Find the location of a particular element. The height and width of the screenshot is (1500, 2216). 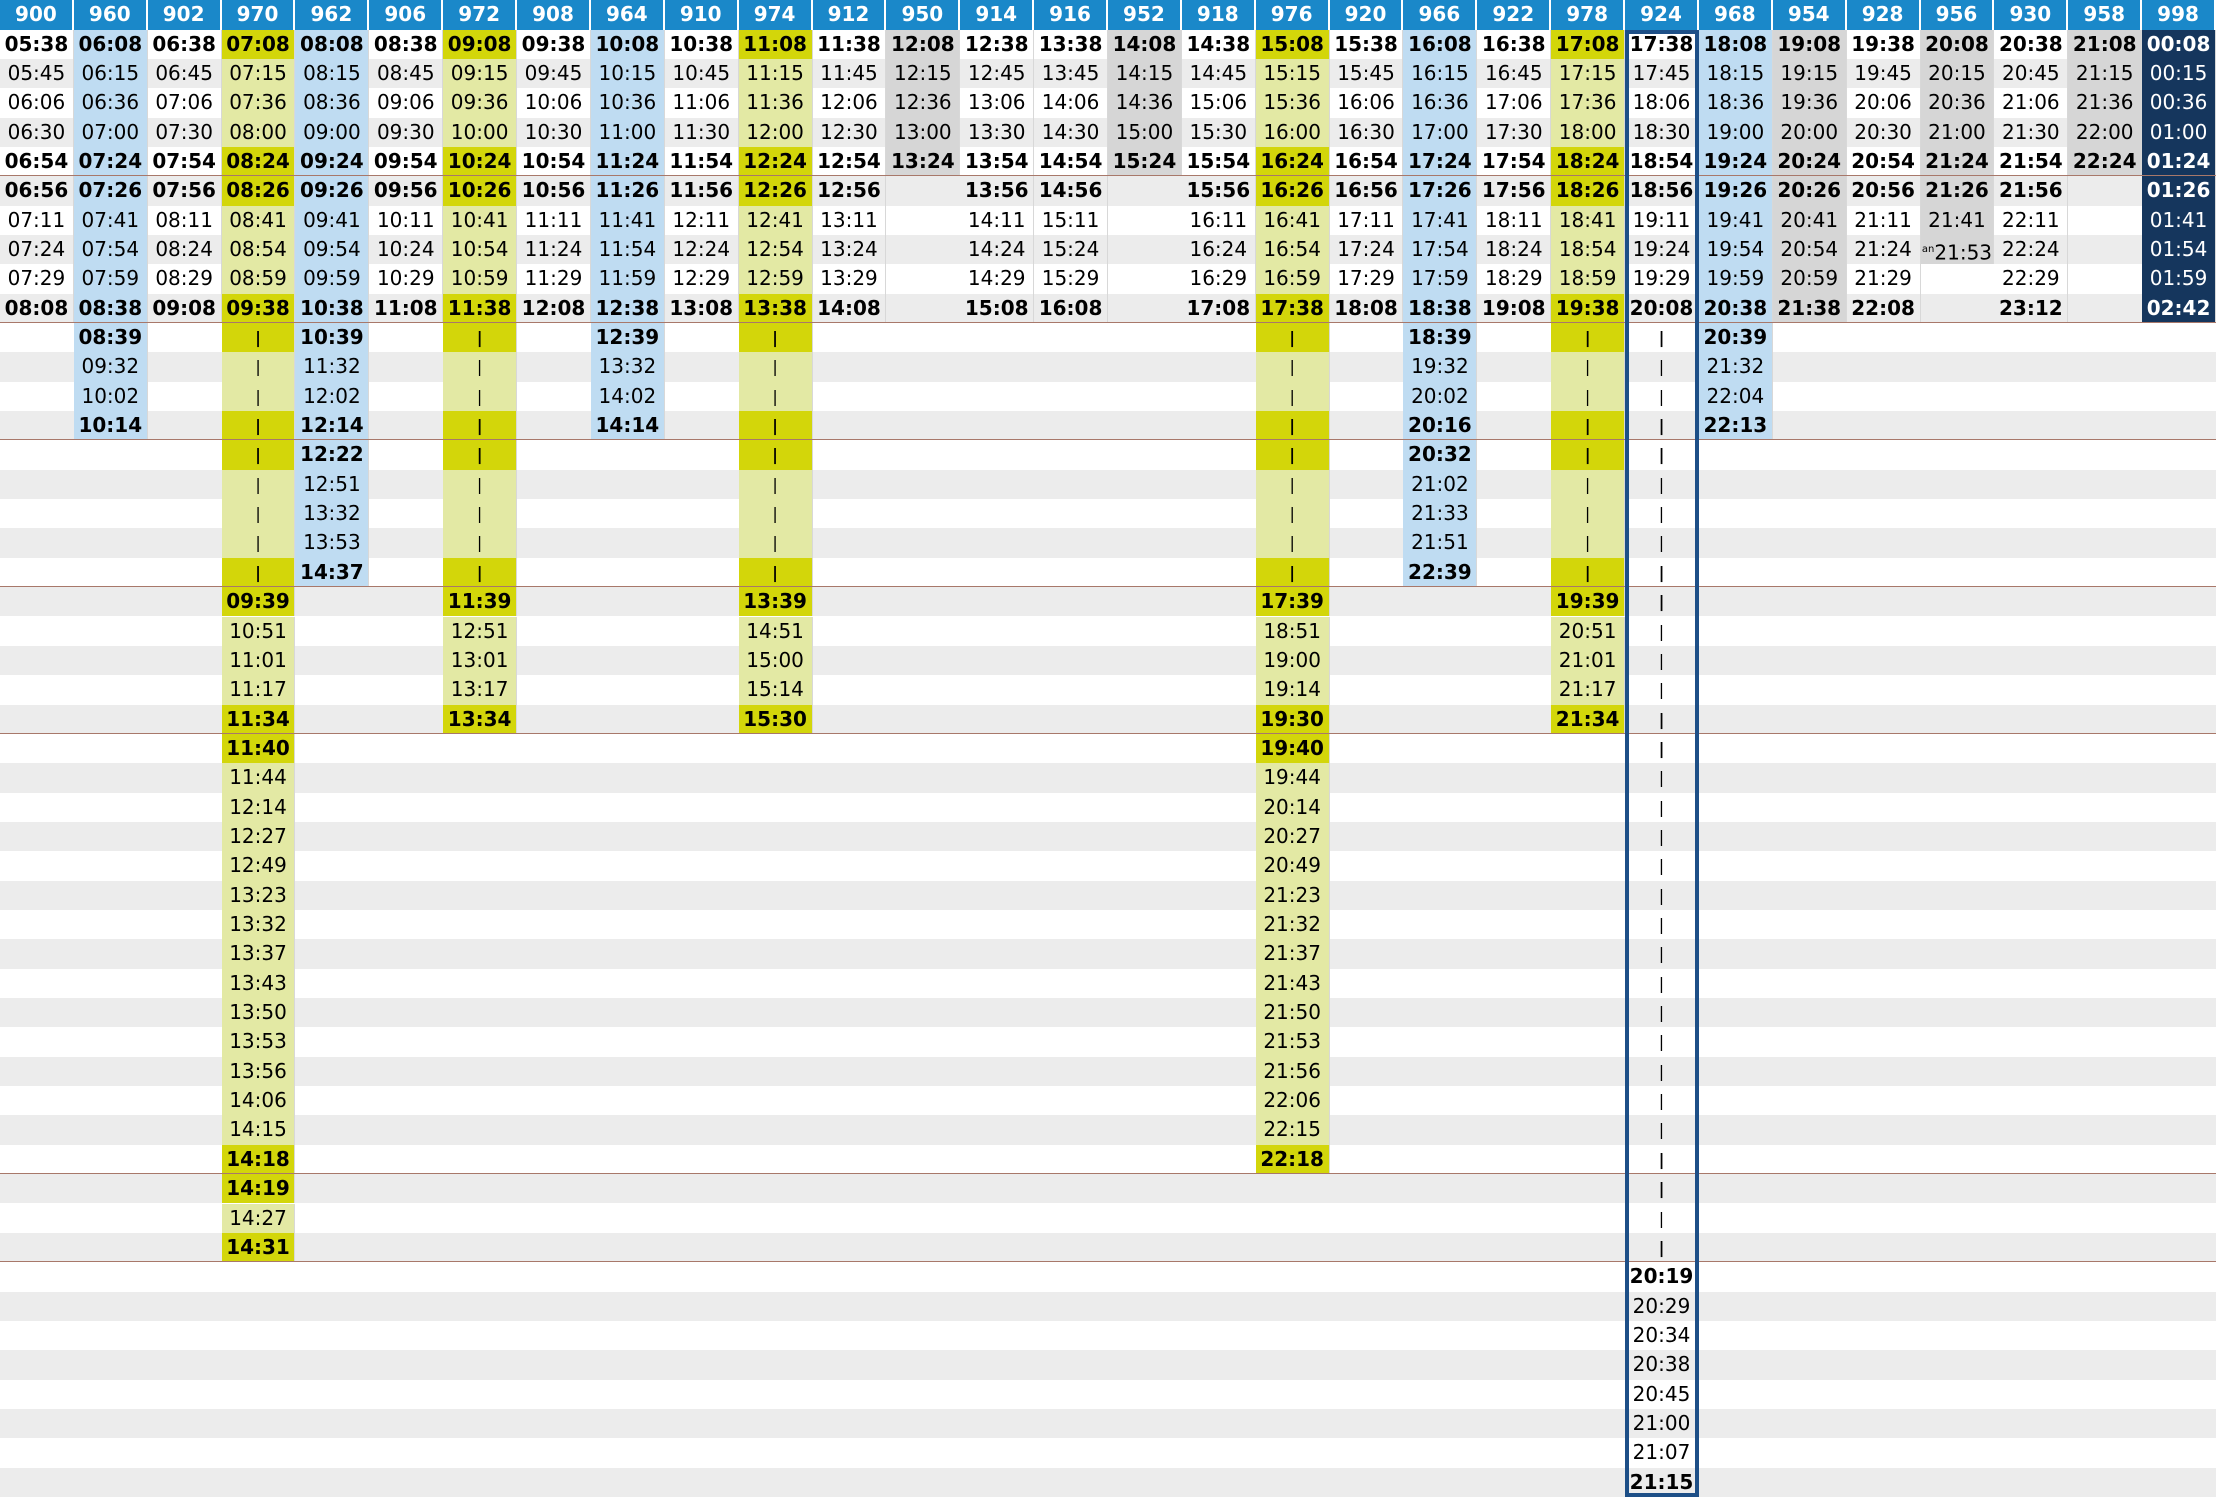

departure-time-cell: 08:00 is located at coordinates (258, 132).